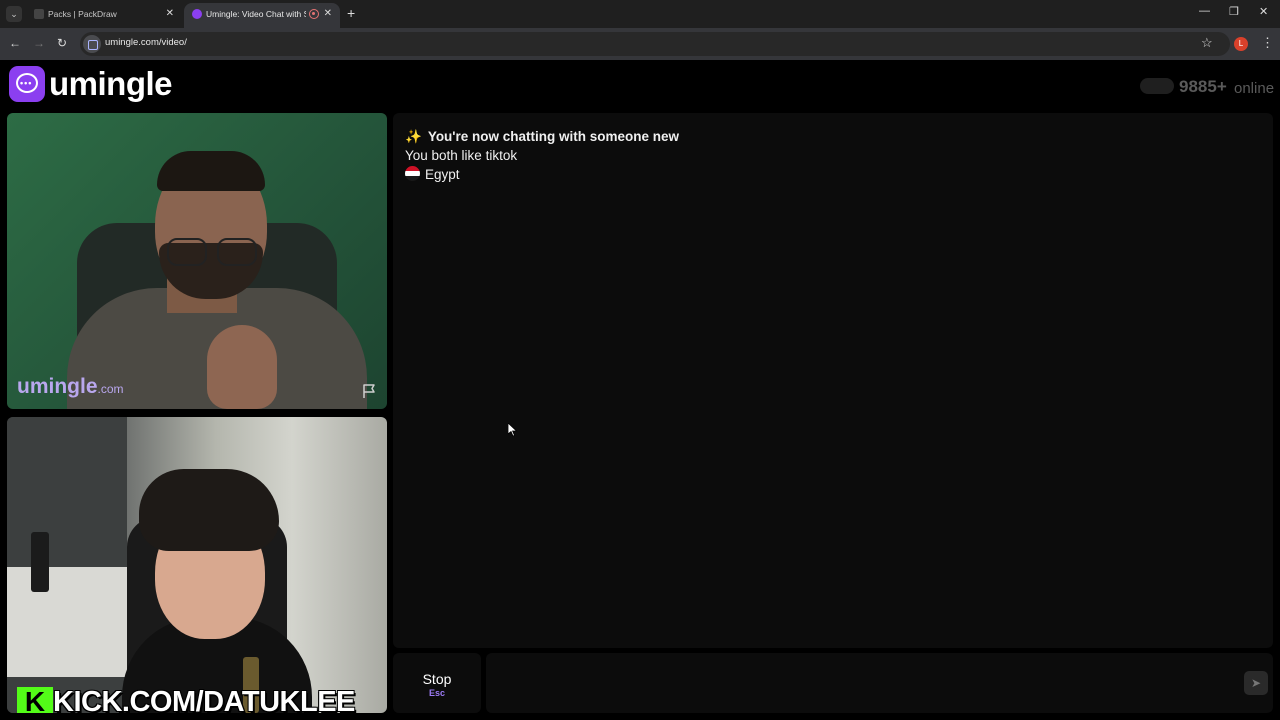 Image resolution: width=1280 pixels, height=720 pixels. Describe the element at coordinates (369, 391) in the screenshot. I see `report-flag-icon` at that location.